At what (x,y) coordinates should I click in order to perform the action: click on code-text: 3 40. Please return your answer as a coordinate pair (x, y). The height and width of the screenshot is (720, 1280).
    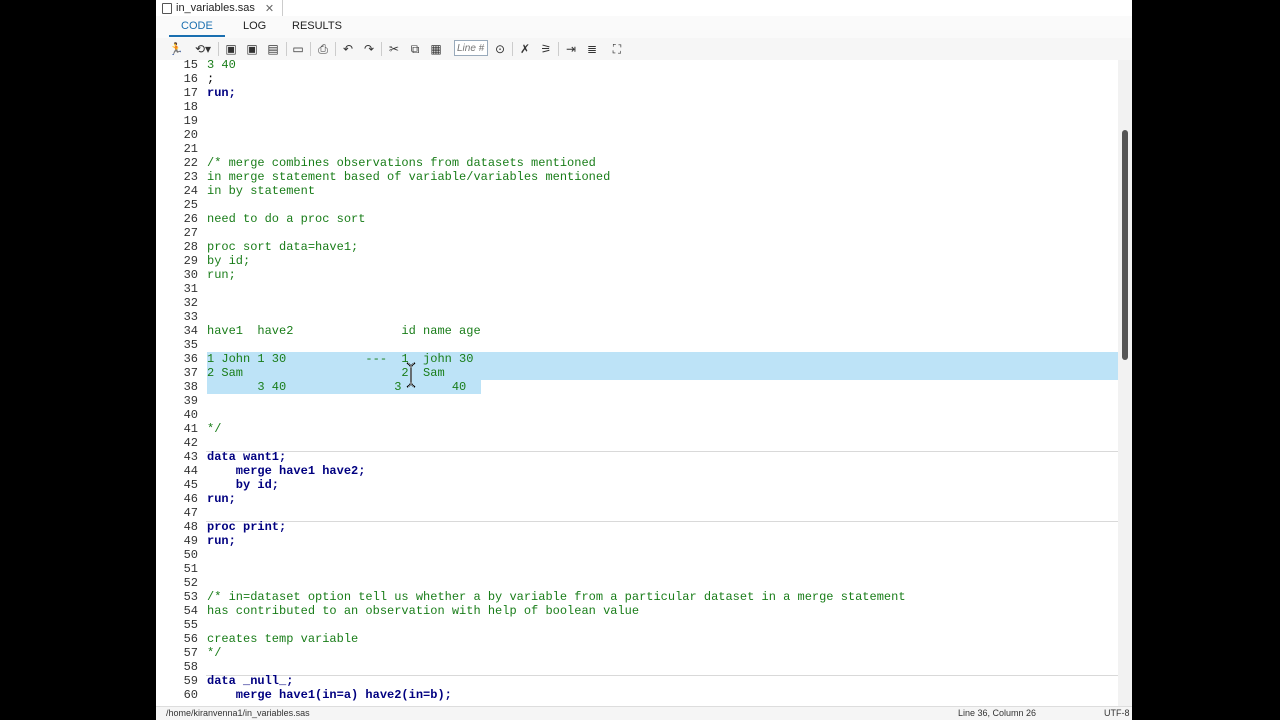
    Looking at the image, I should click on (221, 66).